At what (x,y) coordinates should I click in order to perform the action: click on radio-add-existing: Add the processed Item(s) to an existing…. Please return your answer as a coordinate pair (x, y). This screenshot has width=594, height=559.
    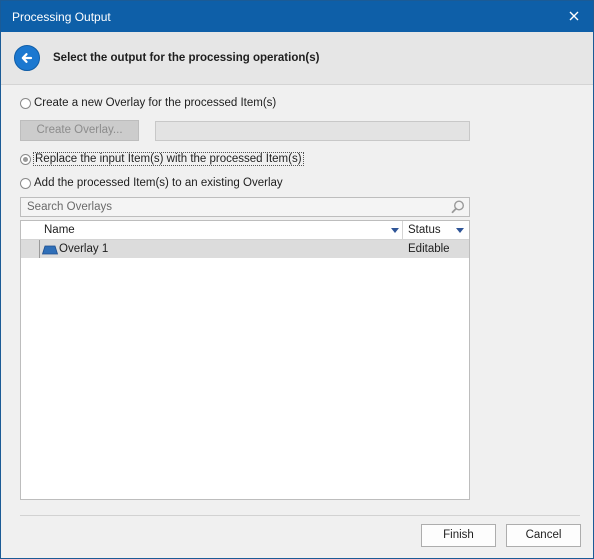
    Looking at the image, I should click on (151, 183).